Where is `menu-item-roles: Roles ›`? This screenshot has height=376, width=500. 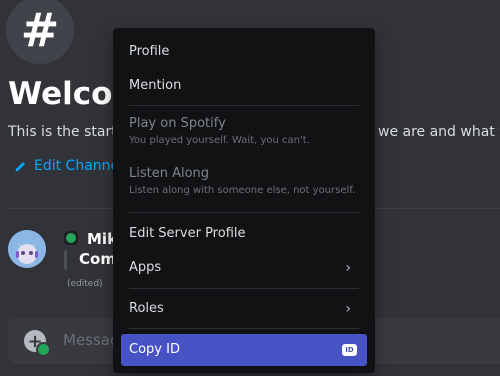
menu-item-roles: Roles › is located at coordinates (244, 309).